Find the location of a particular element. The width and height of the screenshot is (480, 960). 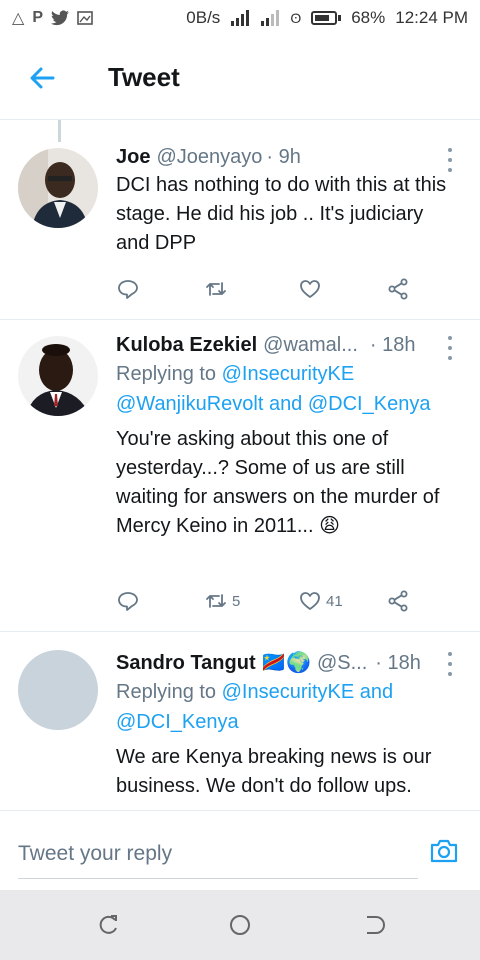

recents-icon is located at coordinates (108, 924).